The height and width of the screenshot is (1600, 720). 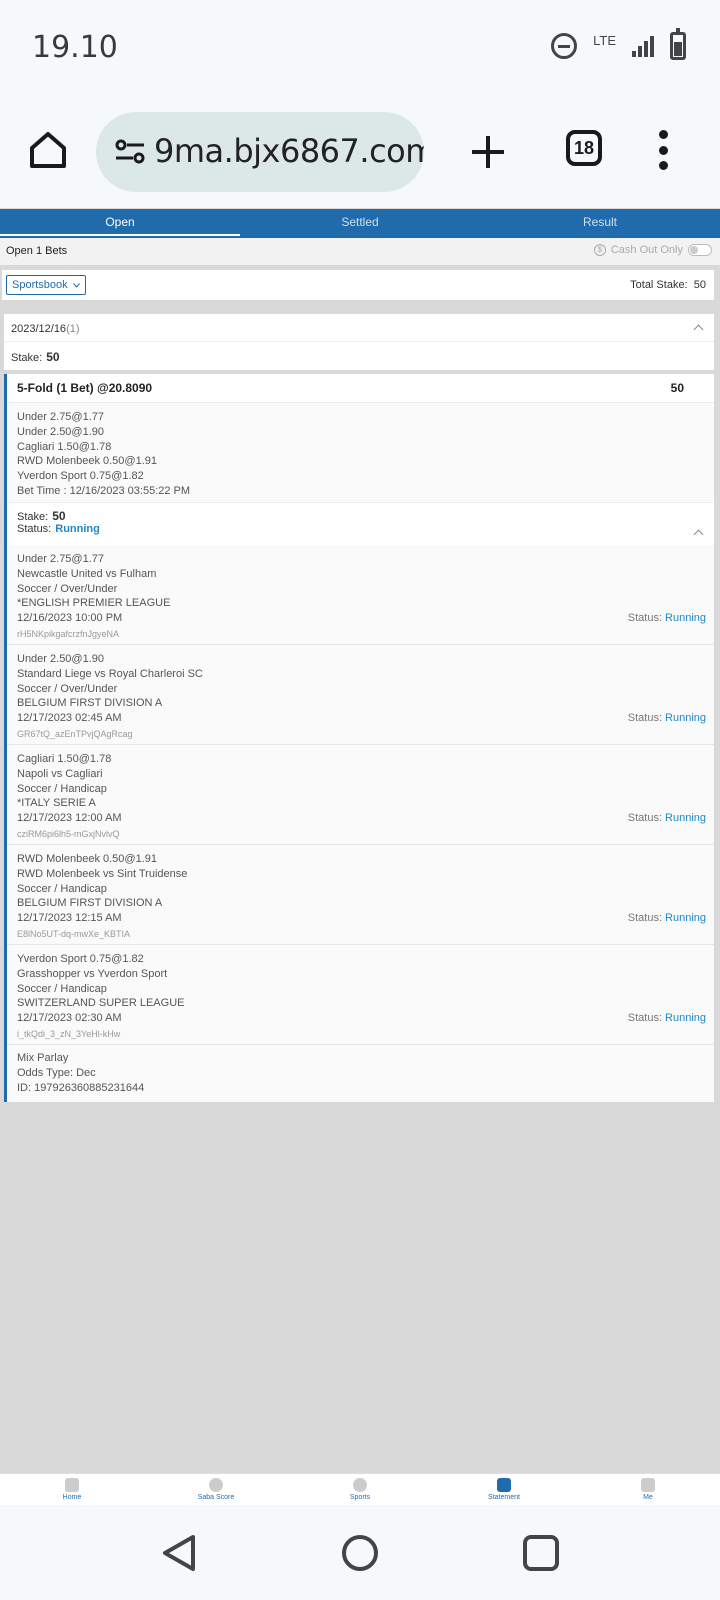 I want to click on open-bets-count: Open 1 Bets, so click(x=37, y=251).